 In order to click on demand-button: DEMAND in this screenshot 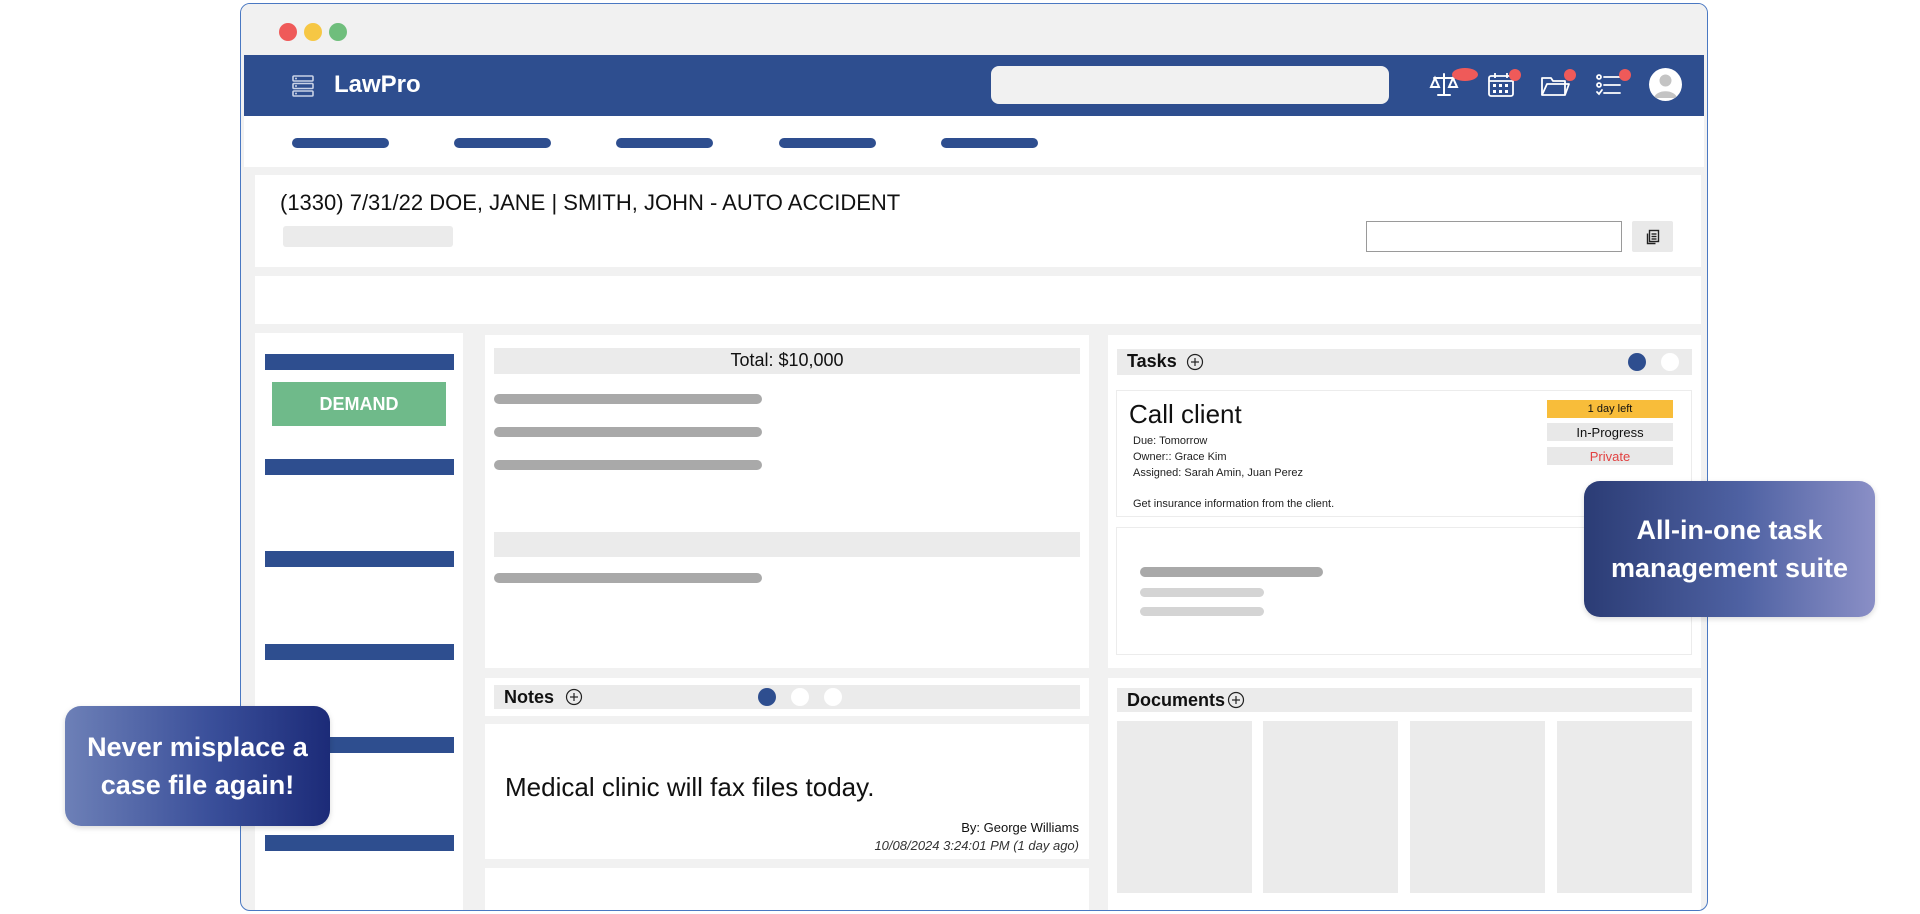, I will do `click(359, 404)`.